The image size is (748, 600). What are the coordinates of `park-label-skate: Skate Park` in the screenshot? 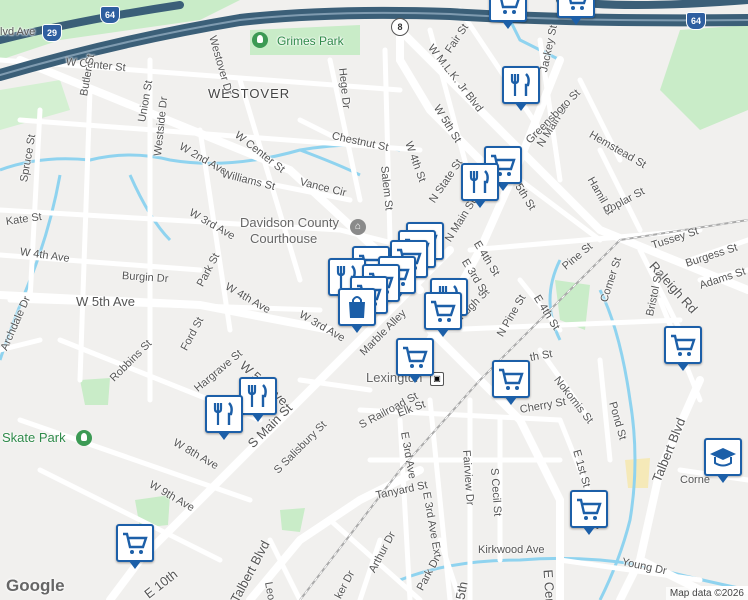 It's located at (34, 437).